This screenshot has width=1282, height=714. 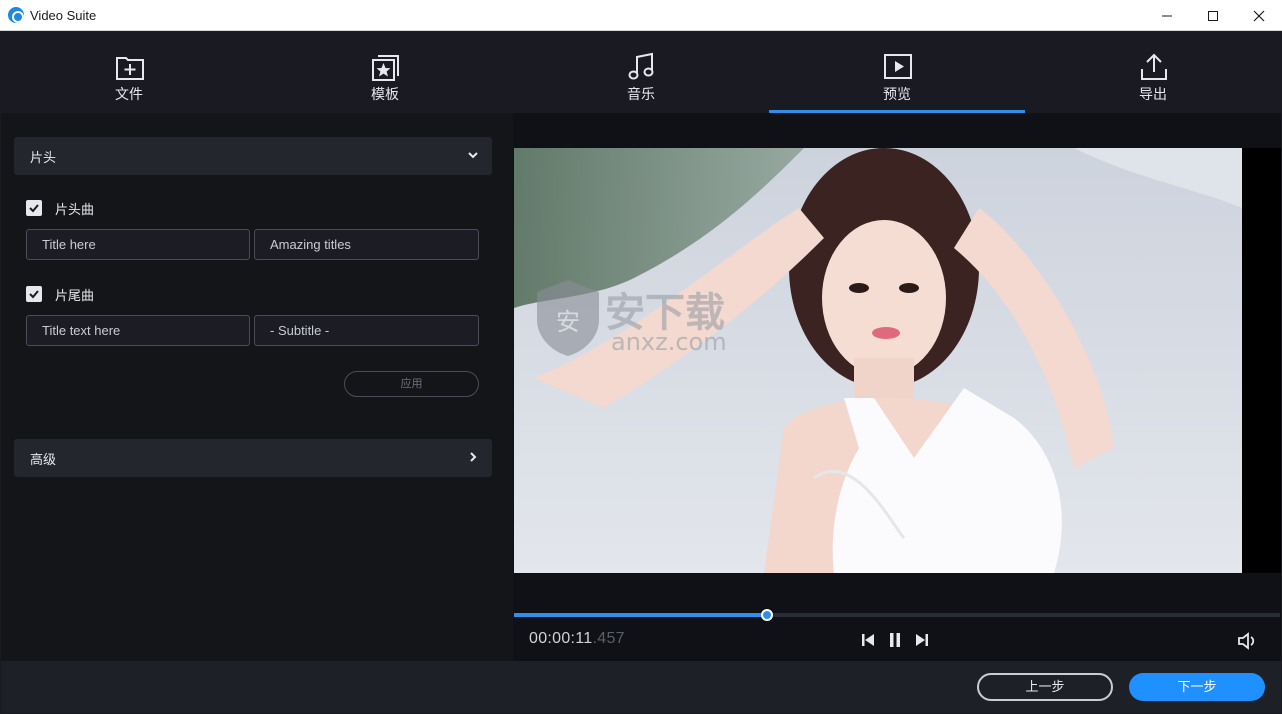 I want to click on title-bar: Video Suite, so click(x=641, y=15).